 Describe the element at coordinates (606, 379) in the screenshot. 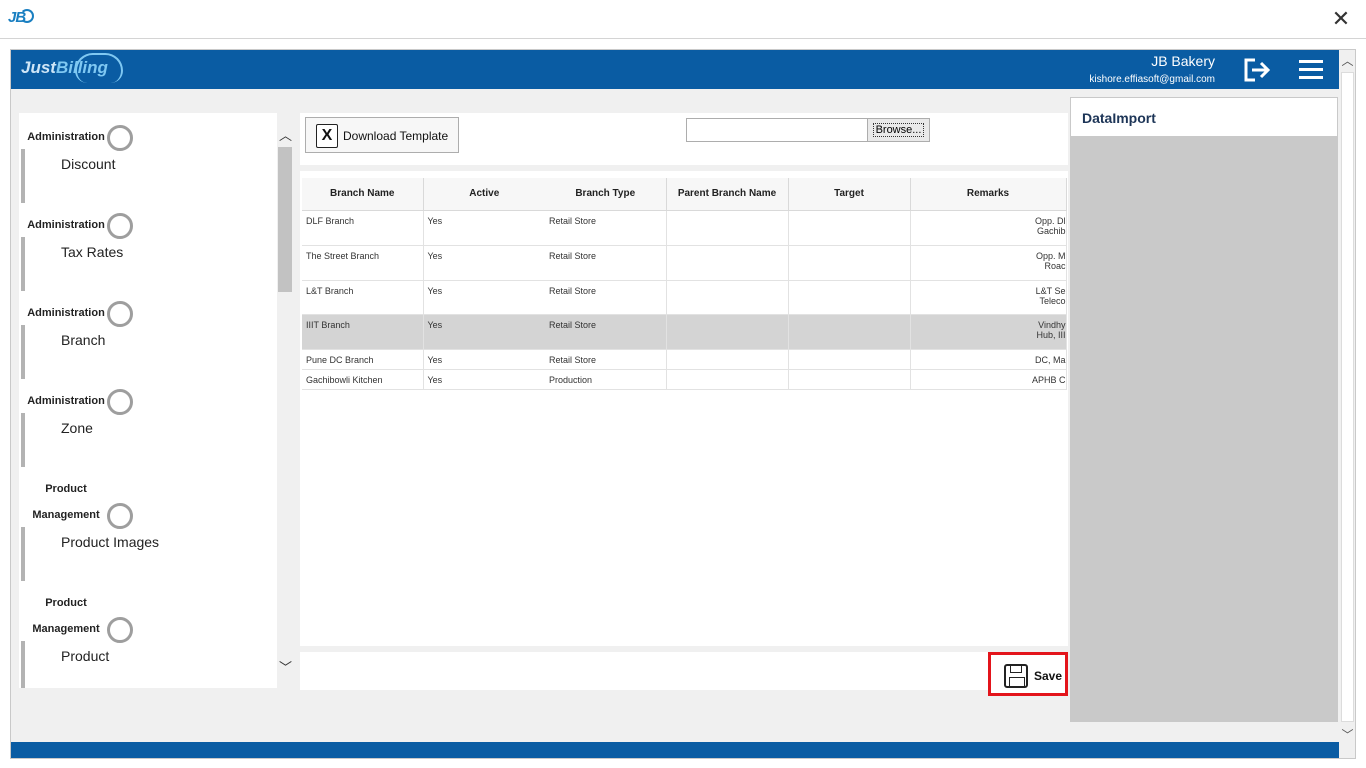

I see `cell-branch-type: Production` at that location.